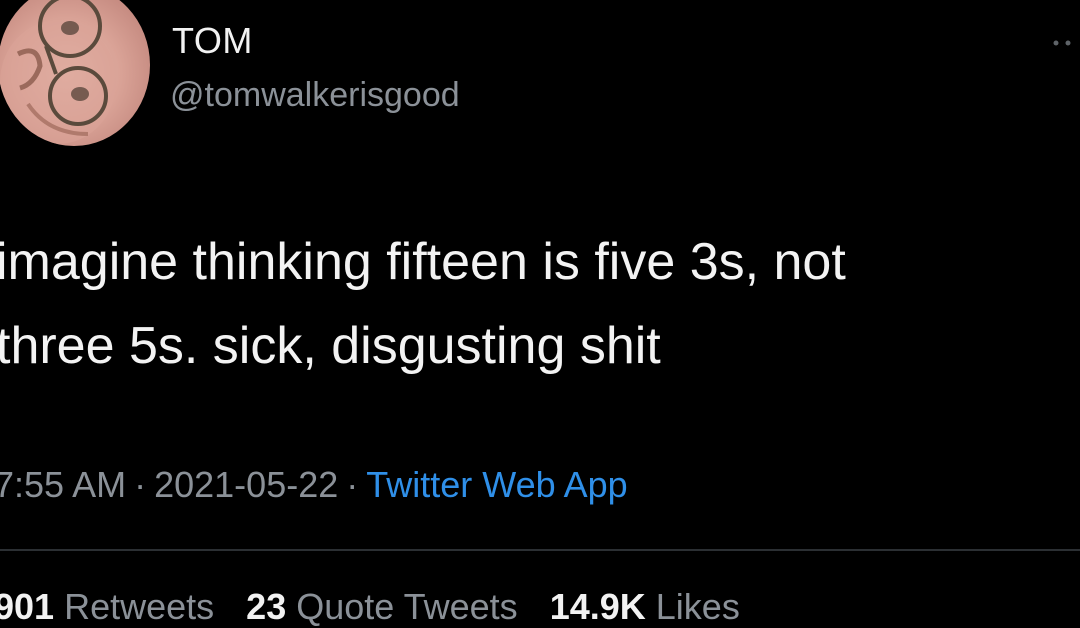 The width and height of the screenshot is (1080, 628). I want to click on quote-tweets-count: 23, so click(266, 606).